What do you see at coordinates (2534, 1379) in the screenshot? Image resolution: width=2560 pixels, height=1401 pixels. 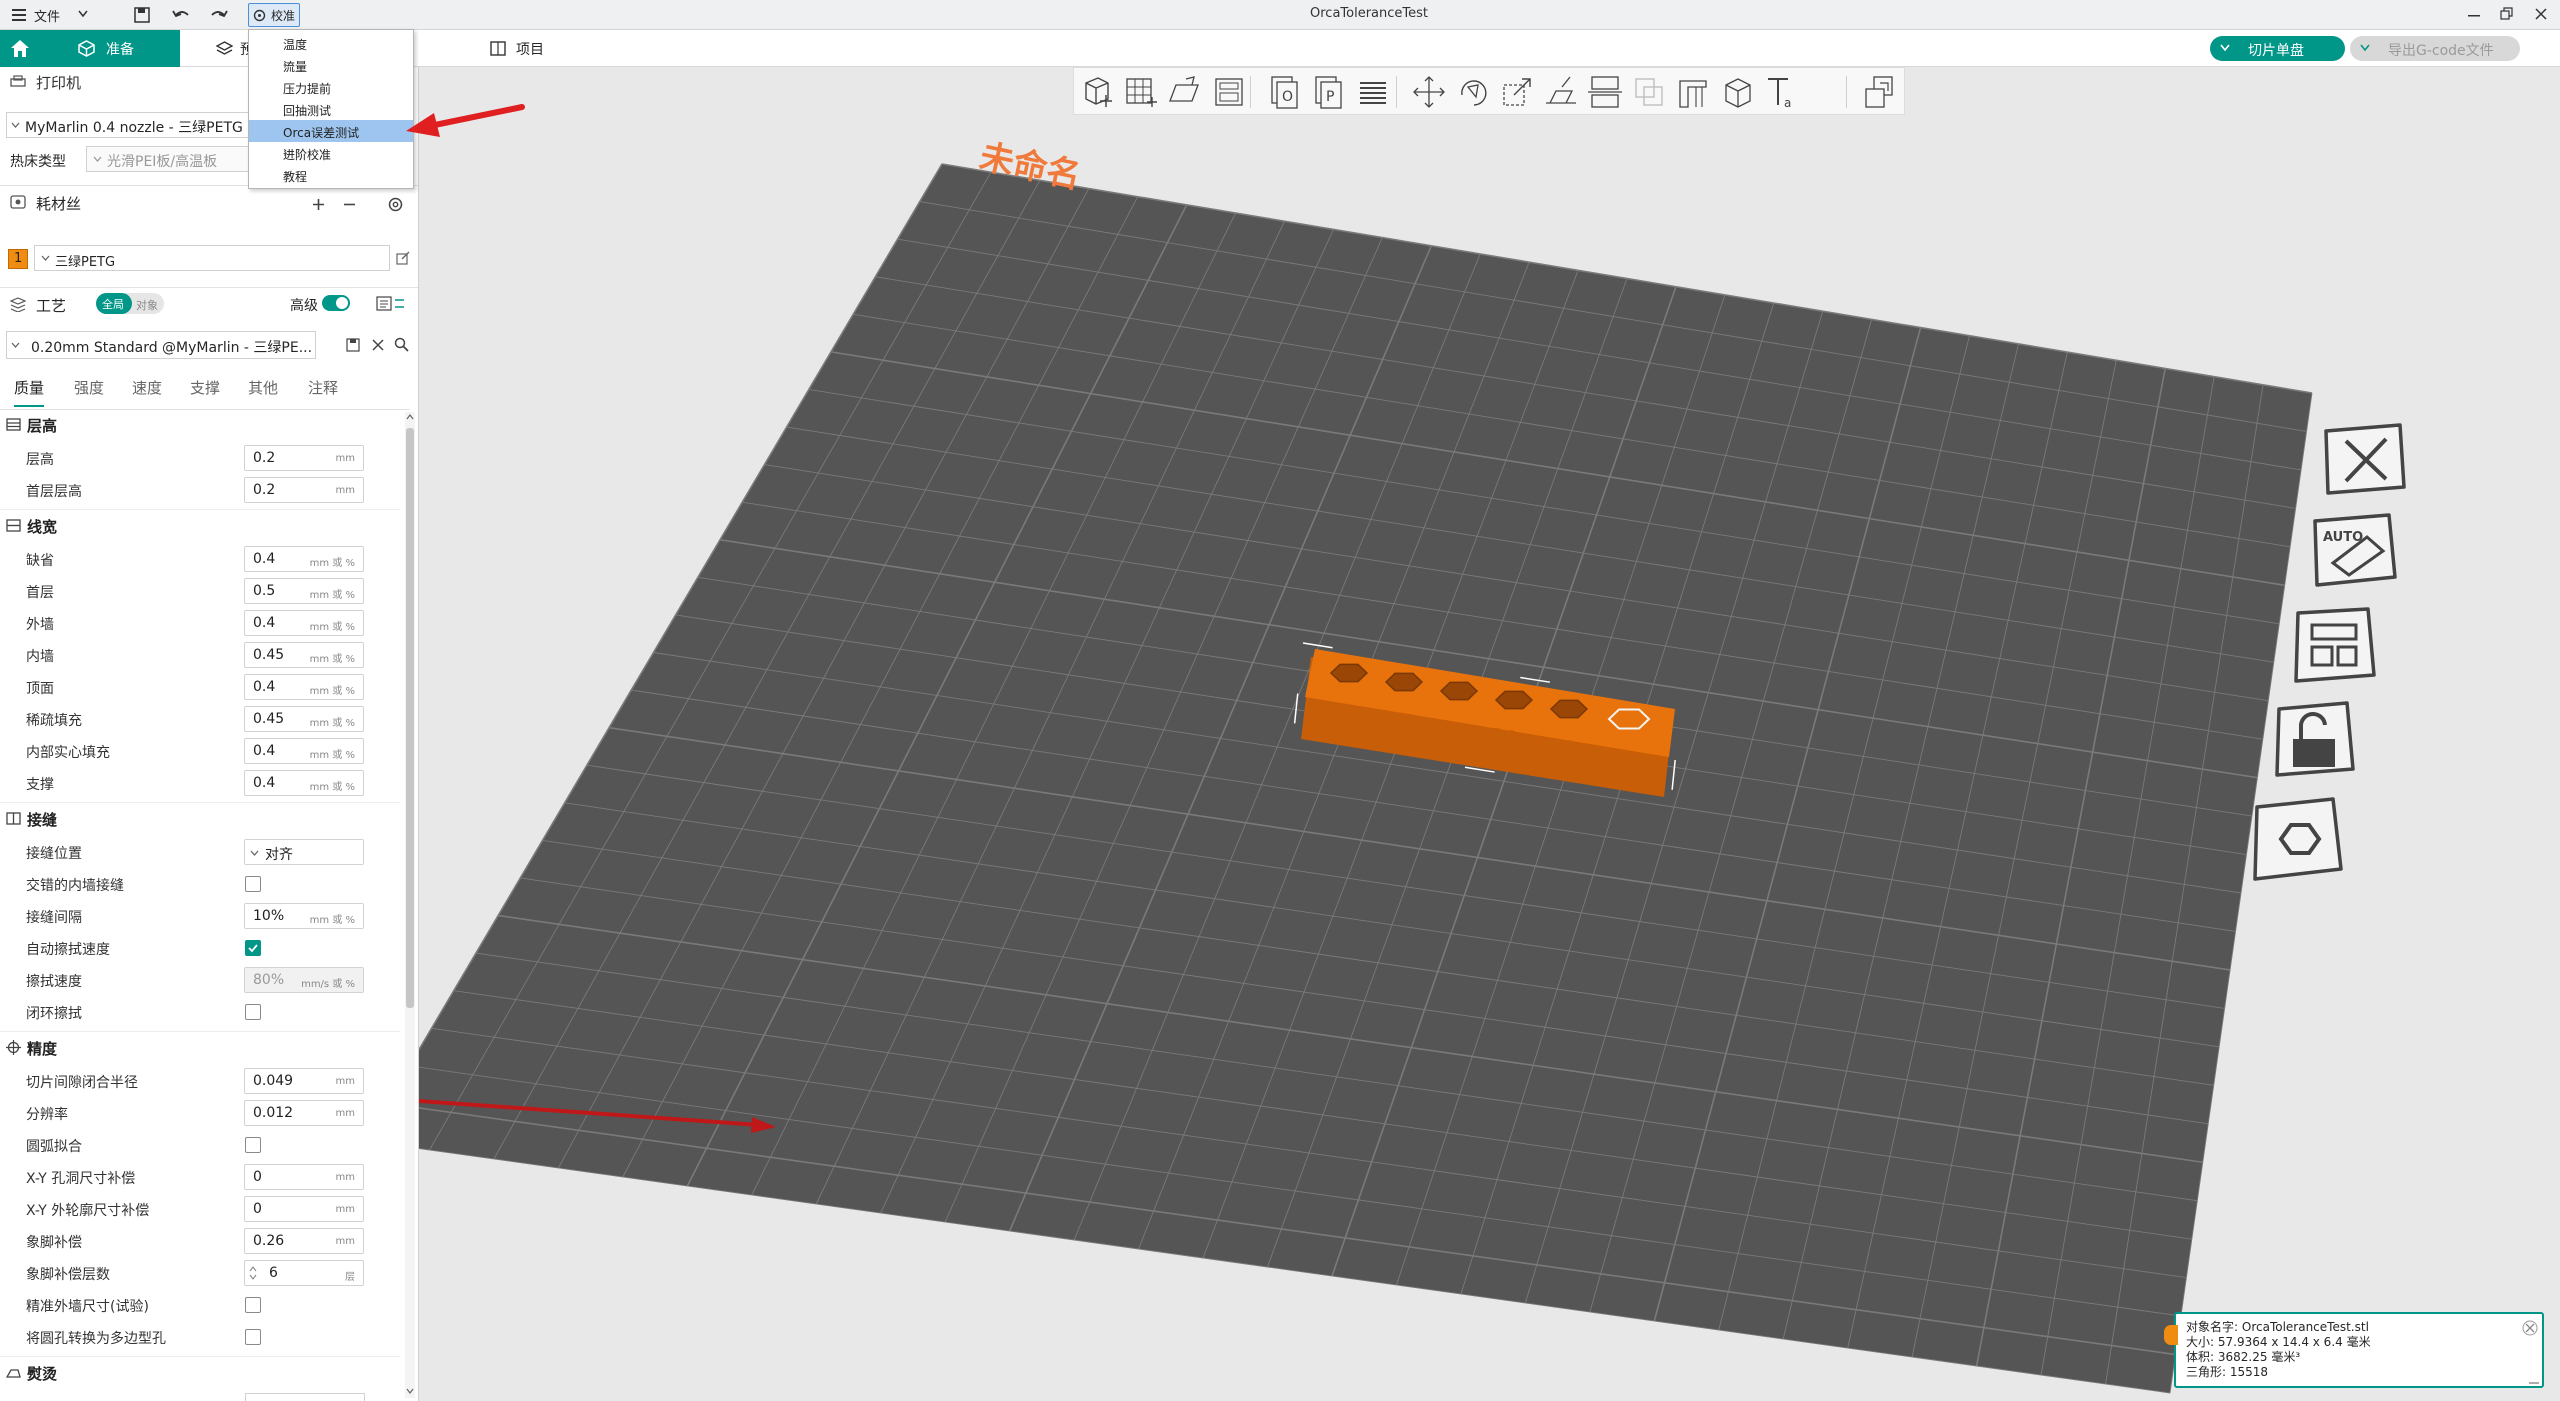 I see `resize-grip-icon` at bounding box center [2534, 1379].